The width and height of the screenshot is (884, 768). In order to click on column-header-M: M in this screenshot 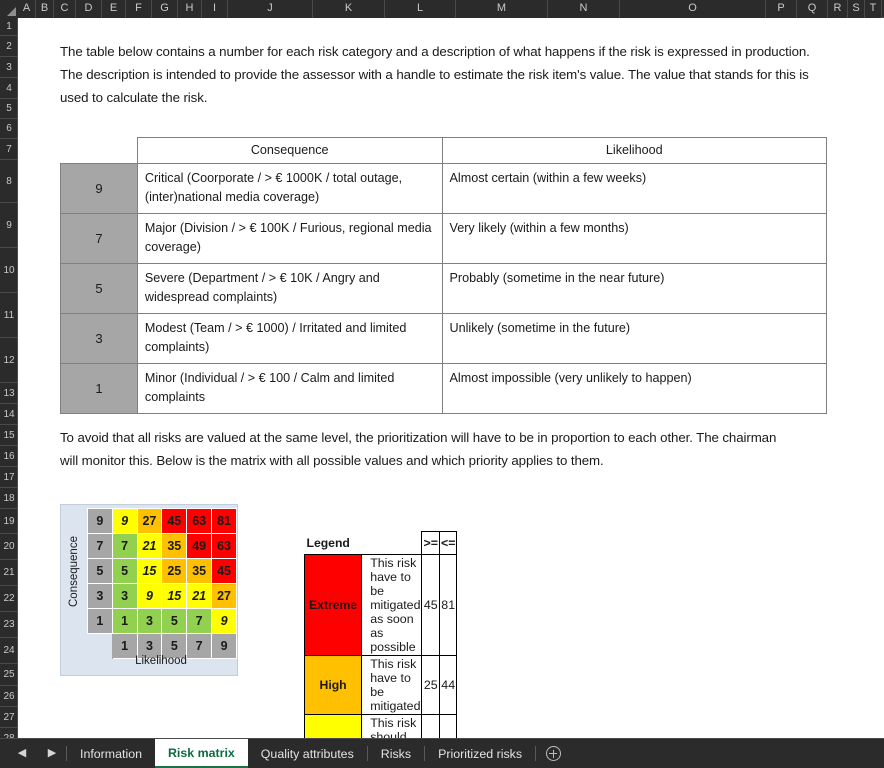, I will do `click(502, 9)`.